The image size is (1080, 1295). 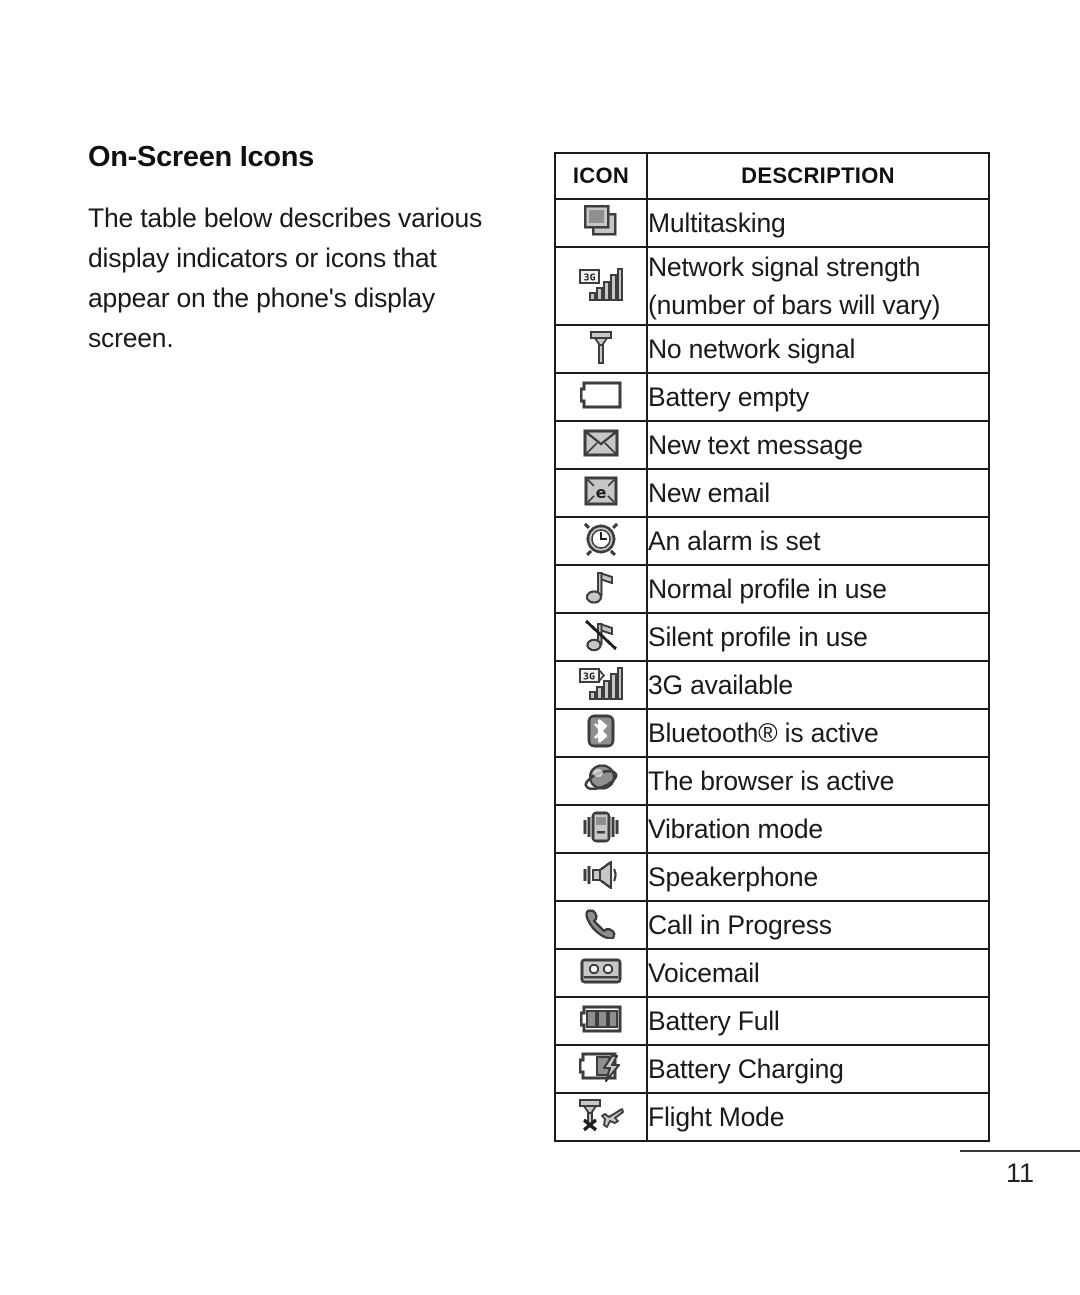 I want to click on battery-empty-icon, so click(x=600, y=395).